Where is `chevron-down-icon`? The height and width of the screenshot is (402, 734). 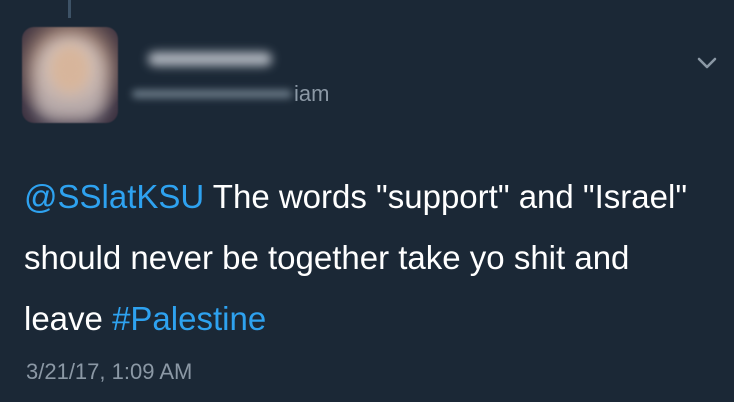
chevron-down-icon is located at coordinates (707, 63).